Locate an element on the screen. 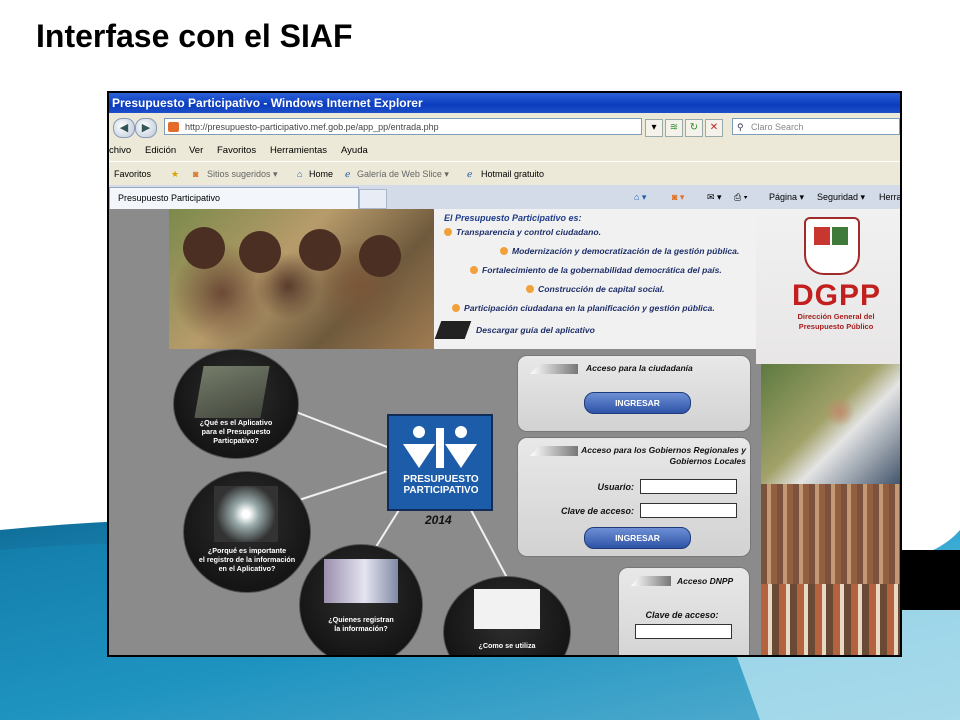 This screenshot has width=960, height=720. suggested-sites-icon: ◙ is located at coordinates (196, 174).